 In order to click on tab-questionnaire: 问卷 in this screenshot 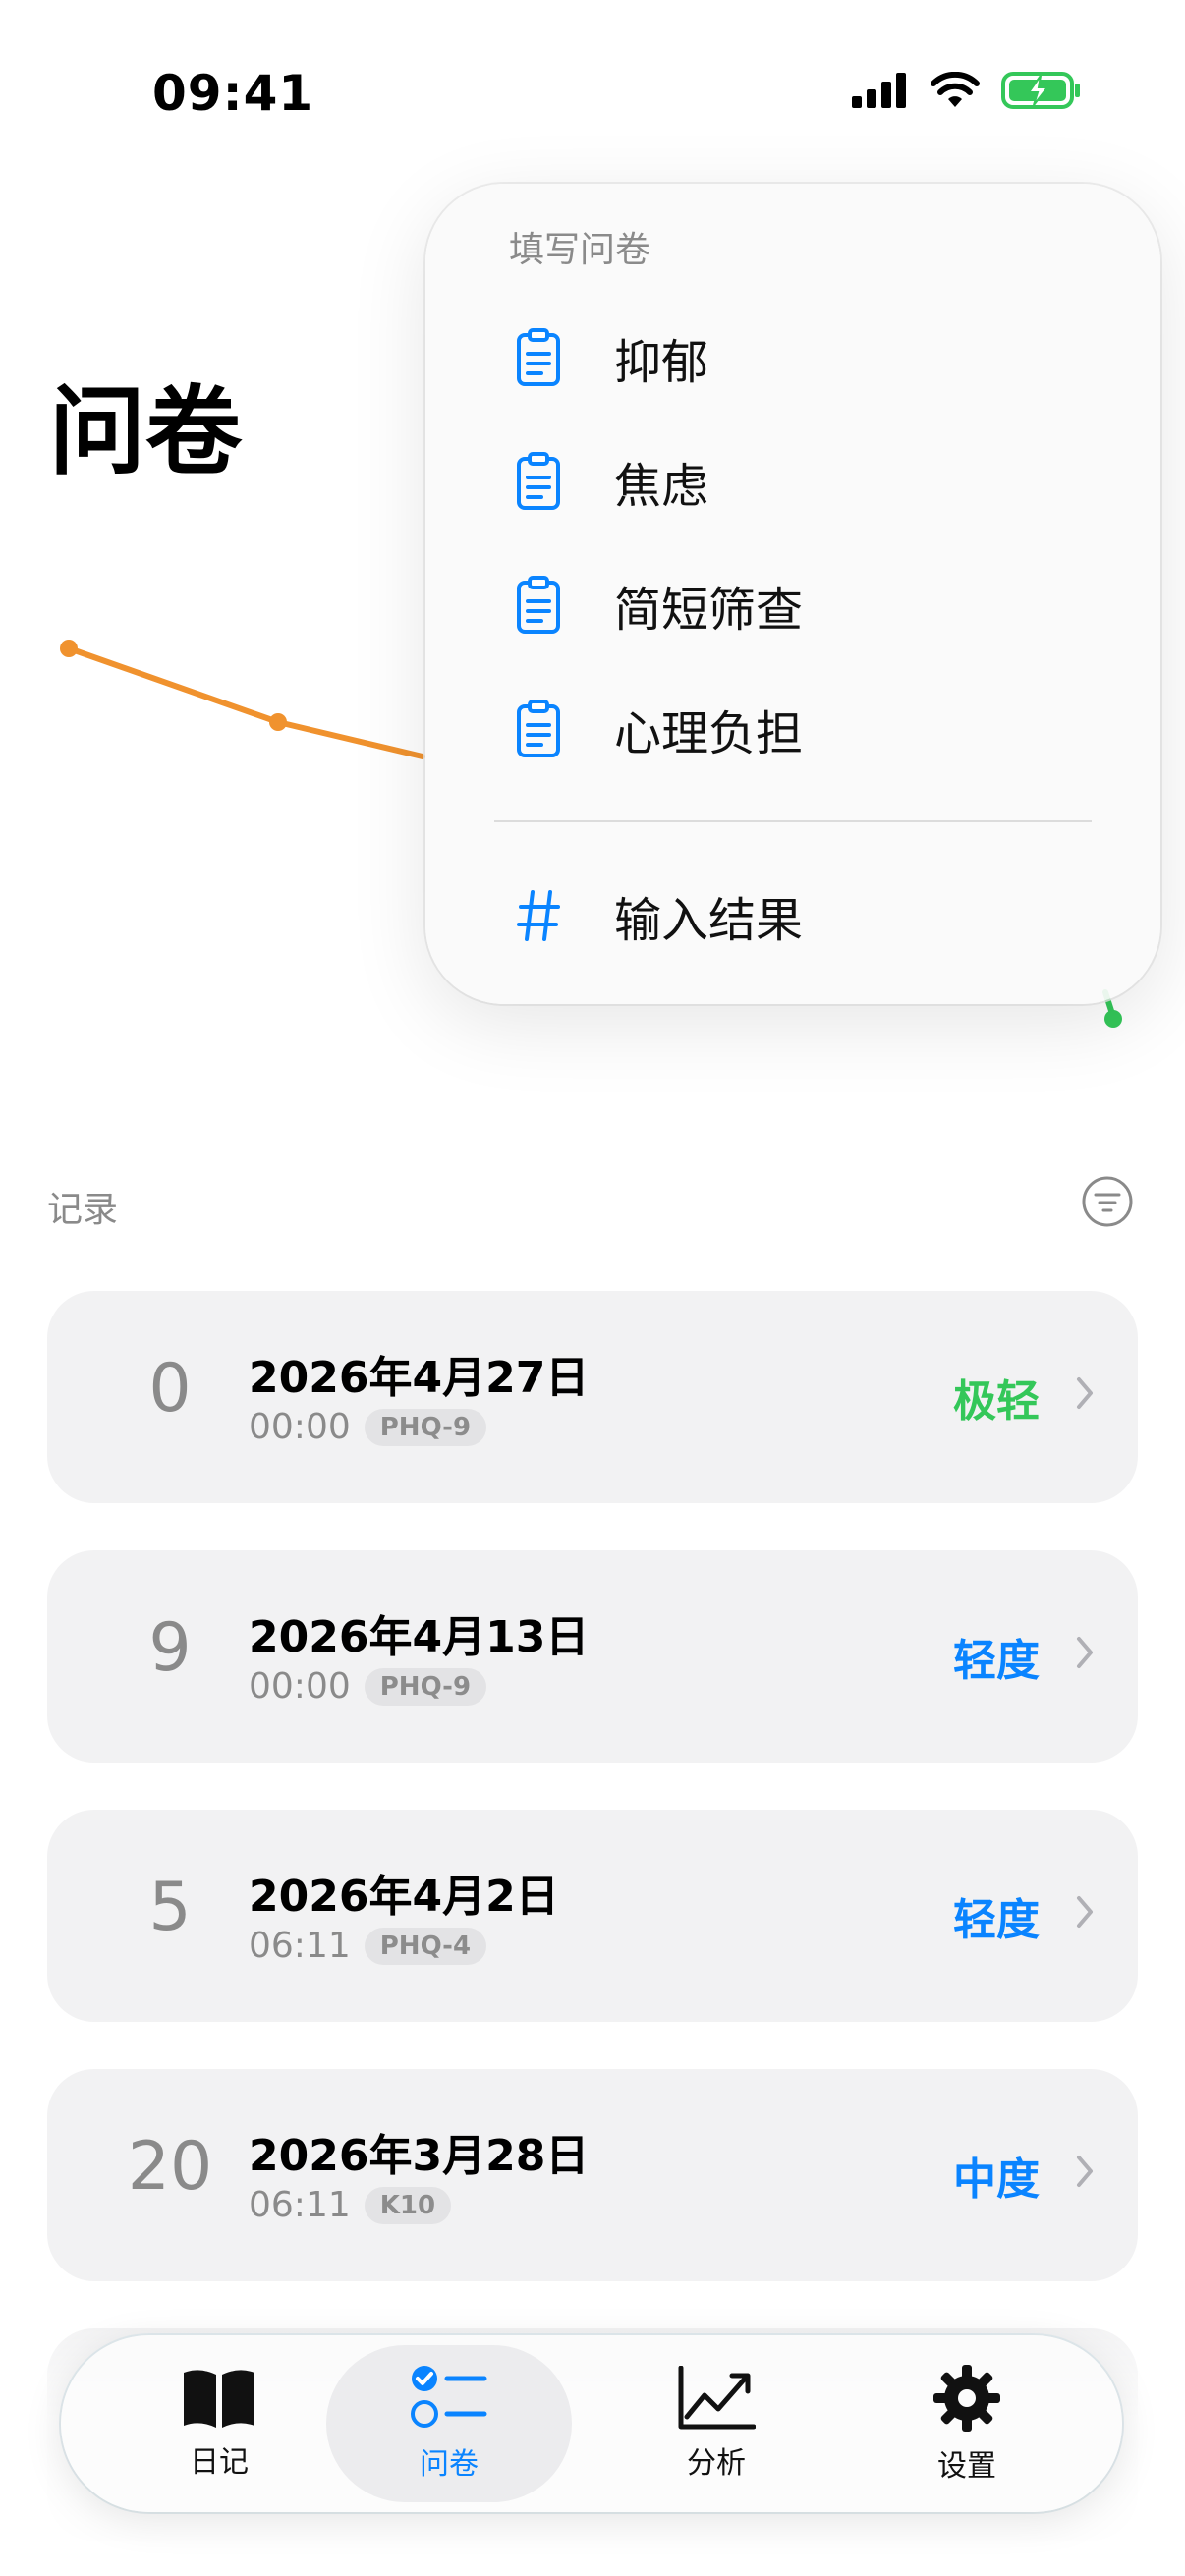, I will do `click(449, 2423)`.